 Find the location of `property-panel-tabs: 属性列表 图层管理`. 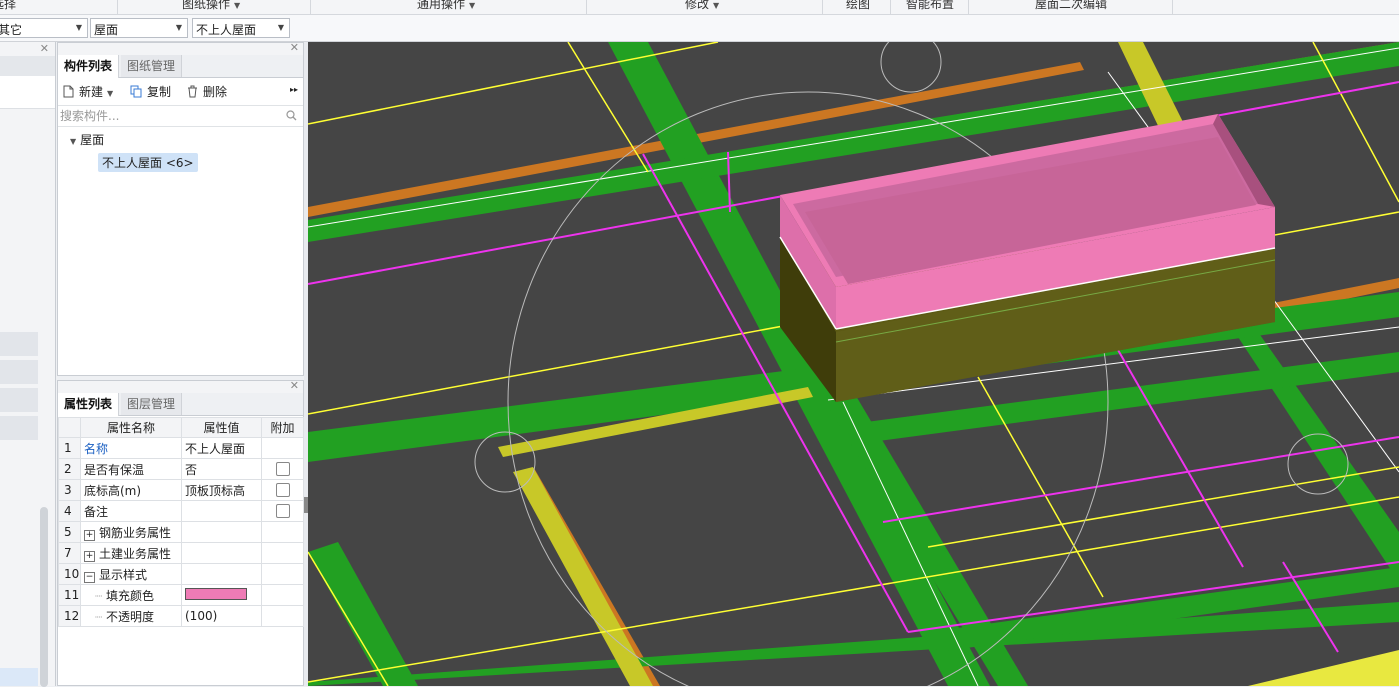

property-panel-tabs: 属性列表 图层管理 is located at coordinates (180, 404).